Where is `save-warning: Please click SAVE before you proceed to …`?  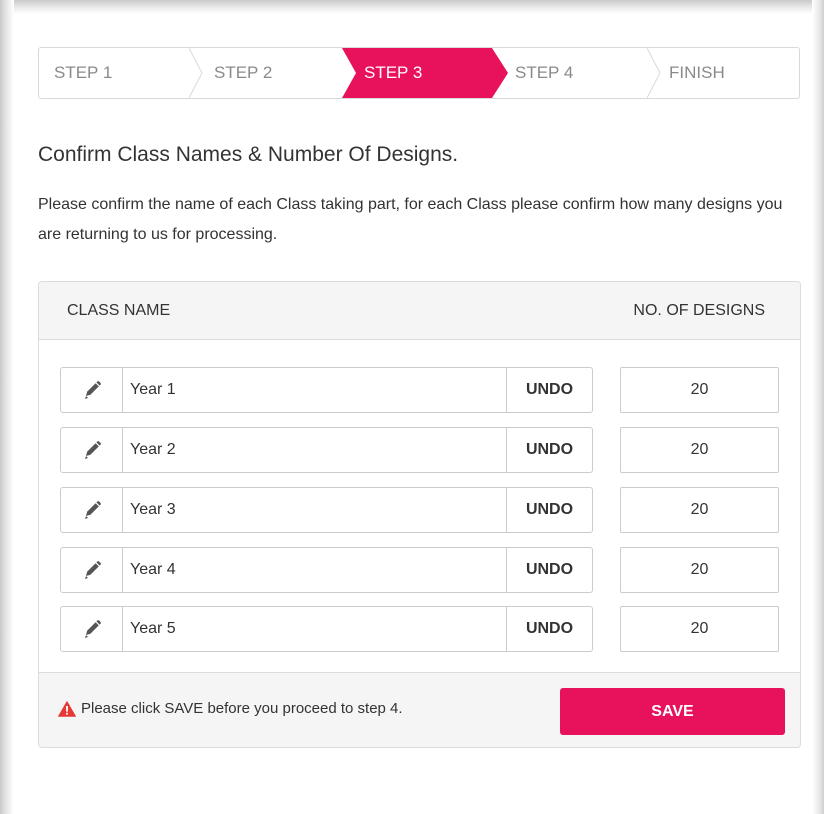 save-warning: Please click SAVE before you proceed to … is located at coordinates (230, 708).